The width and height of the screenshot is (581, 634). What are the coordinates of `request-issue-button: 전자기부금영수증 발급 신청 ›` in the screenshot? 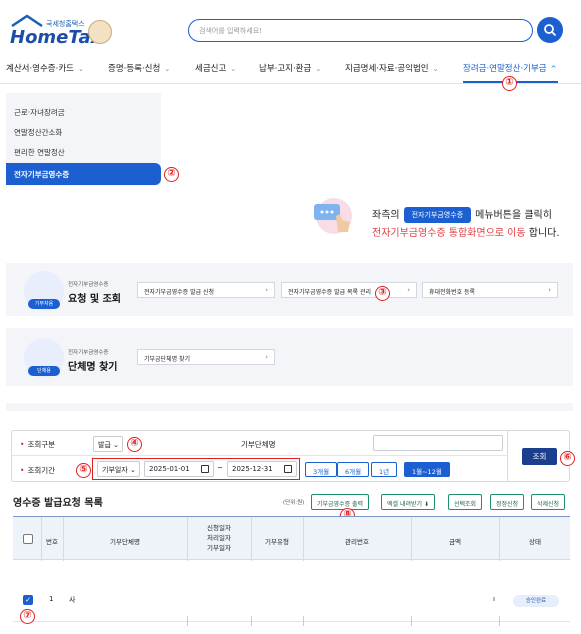 It's located at (206, 290).